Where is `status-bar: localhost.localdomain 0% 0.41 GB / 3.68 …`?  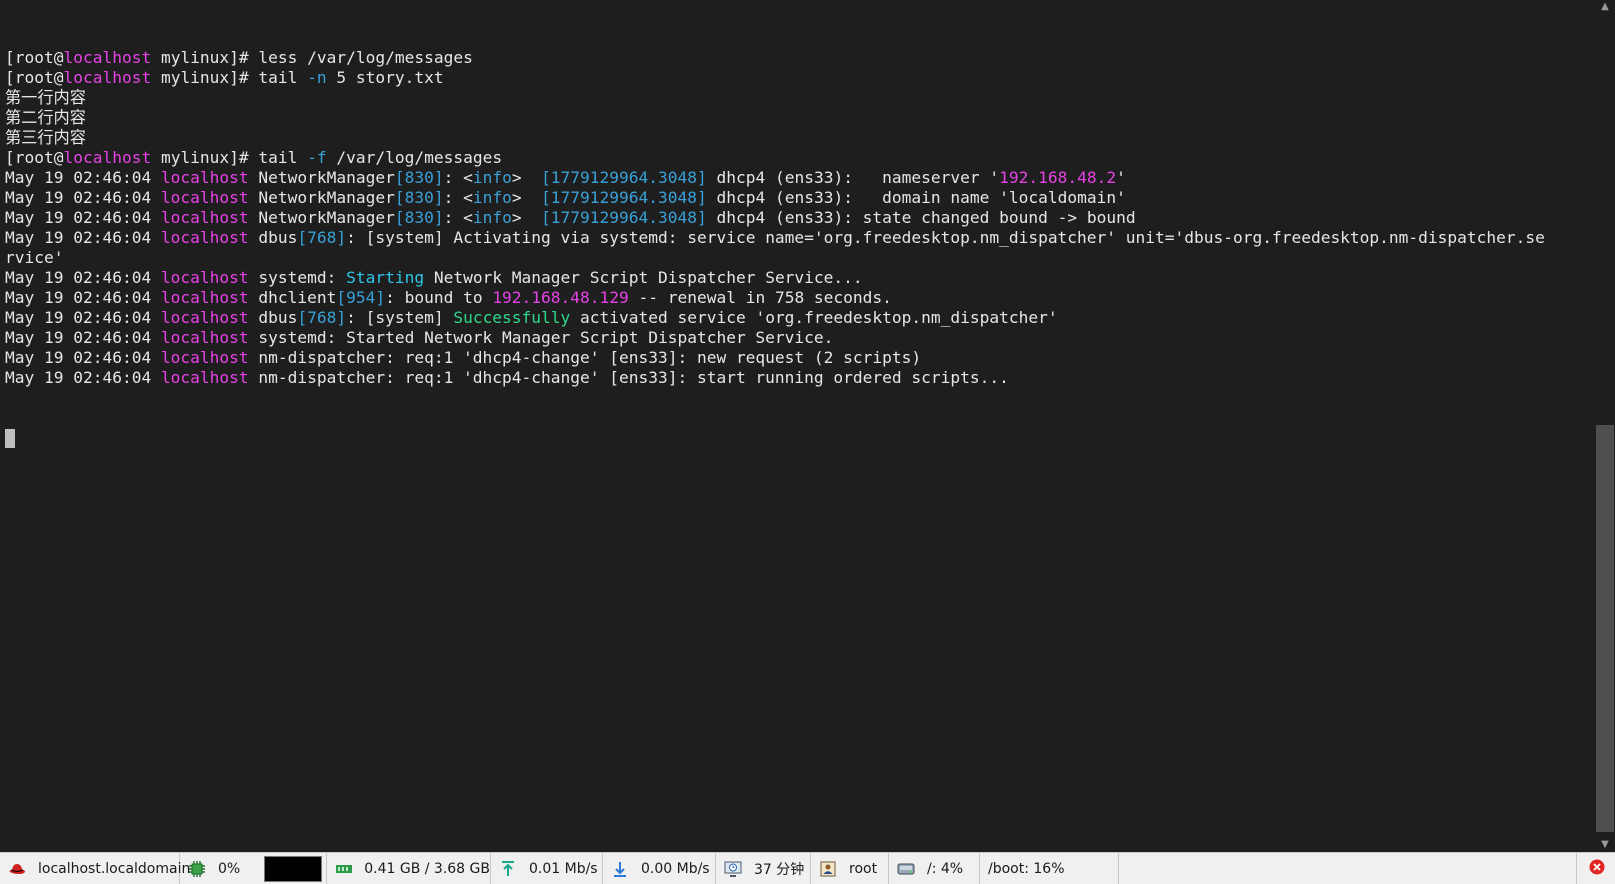 status-bar: localhost.localdomain 0% 0.41 GB / 3.68 … is located at coordinates (807, 868).